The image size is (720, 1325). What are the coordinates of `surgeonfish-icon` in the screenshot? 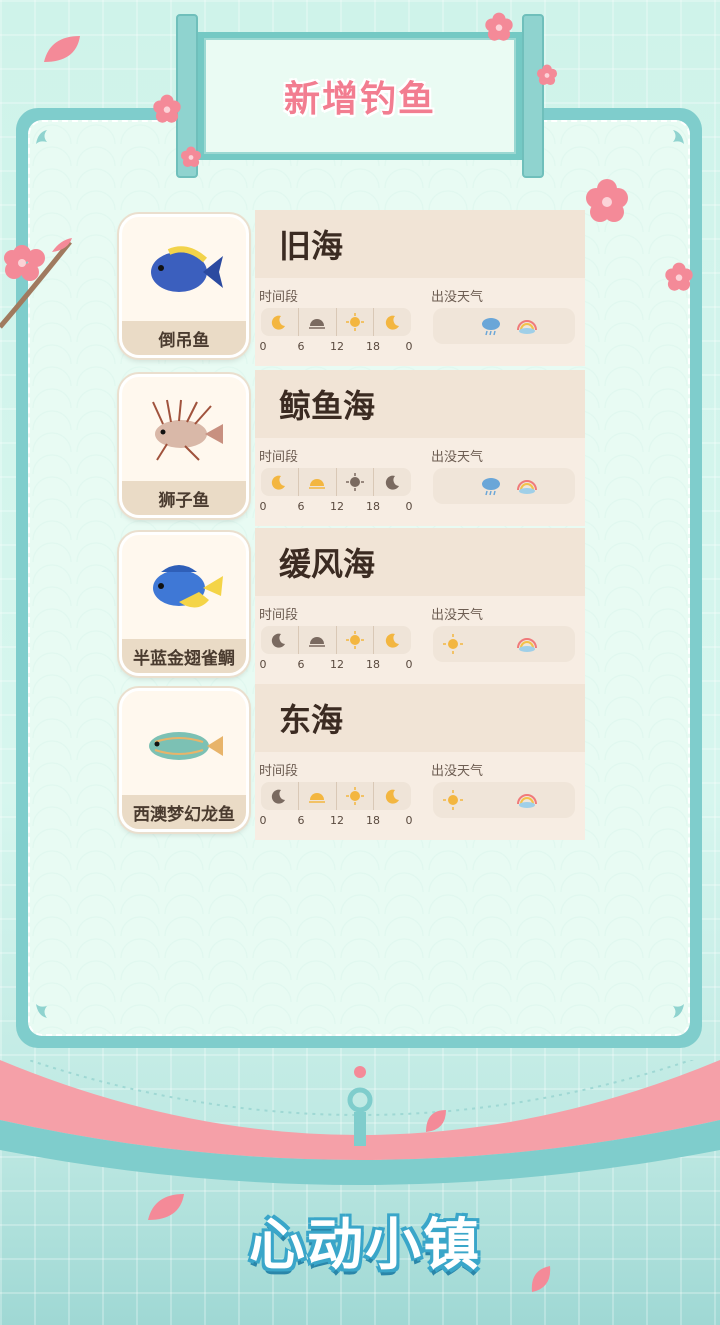 It's located at (187, 269).